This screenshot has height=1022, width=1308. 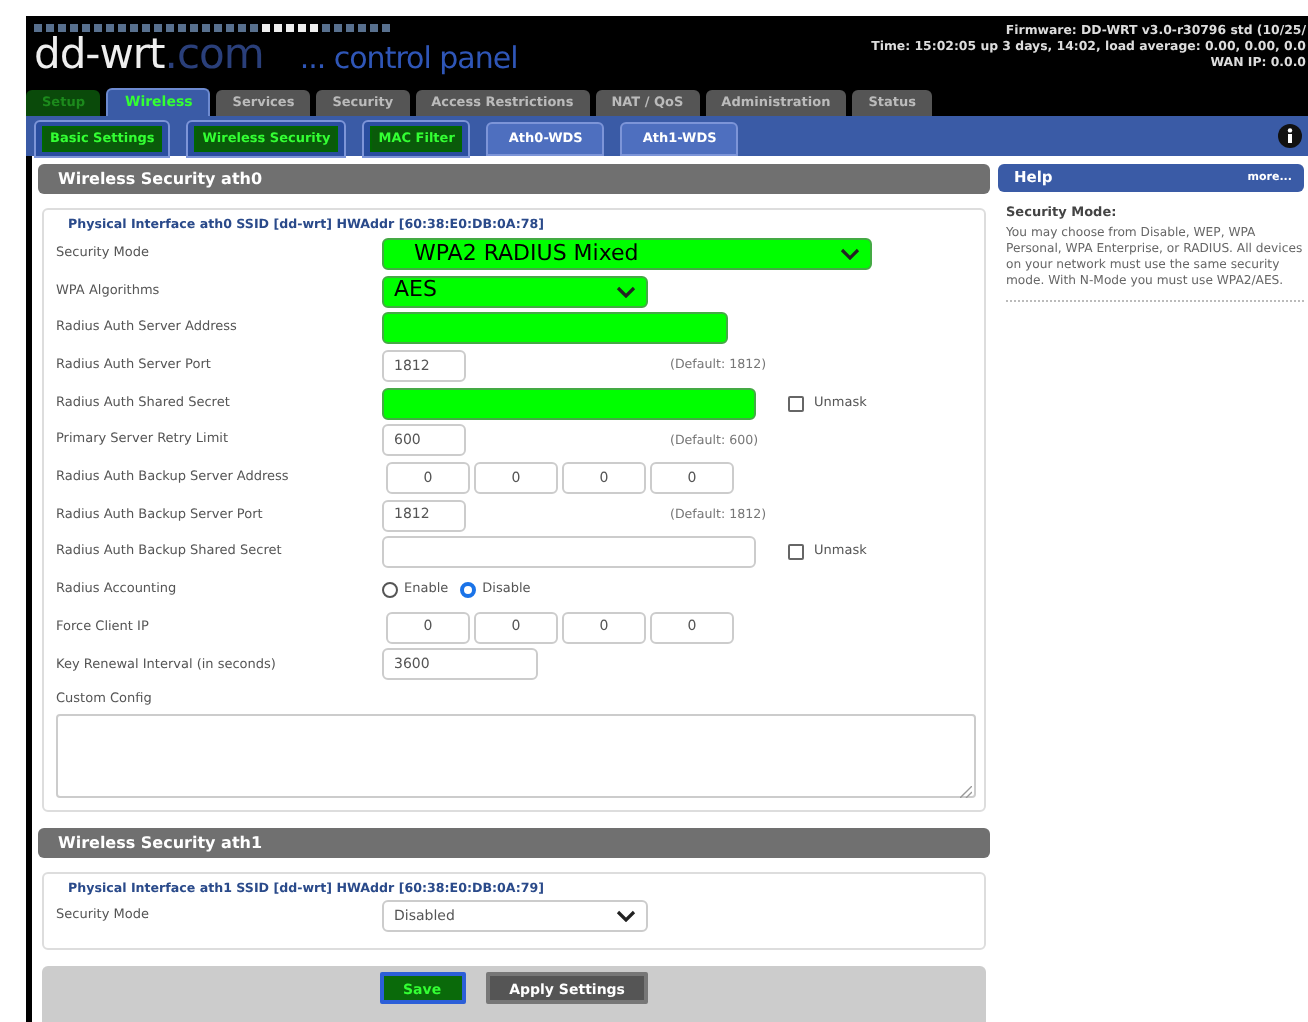 What do you see at coordinates (514, 842) in the screenshot?
I see `section-header: Wireless Security ath1` at bounding box center [514, 842].